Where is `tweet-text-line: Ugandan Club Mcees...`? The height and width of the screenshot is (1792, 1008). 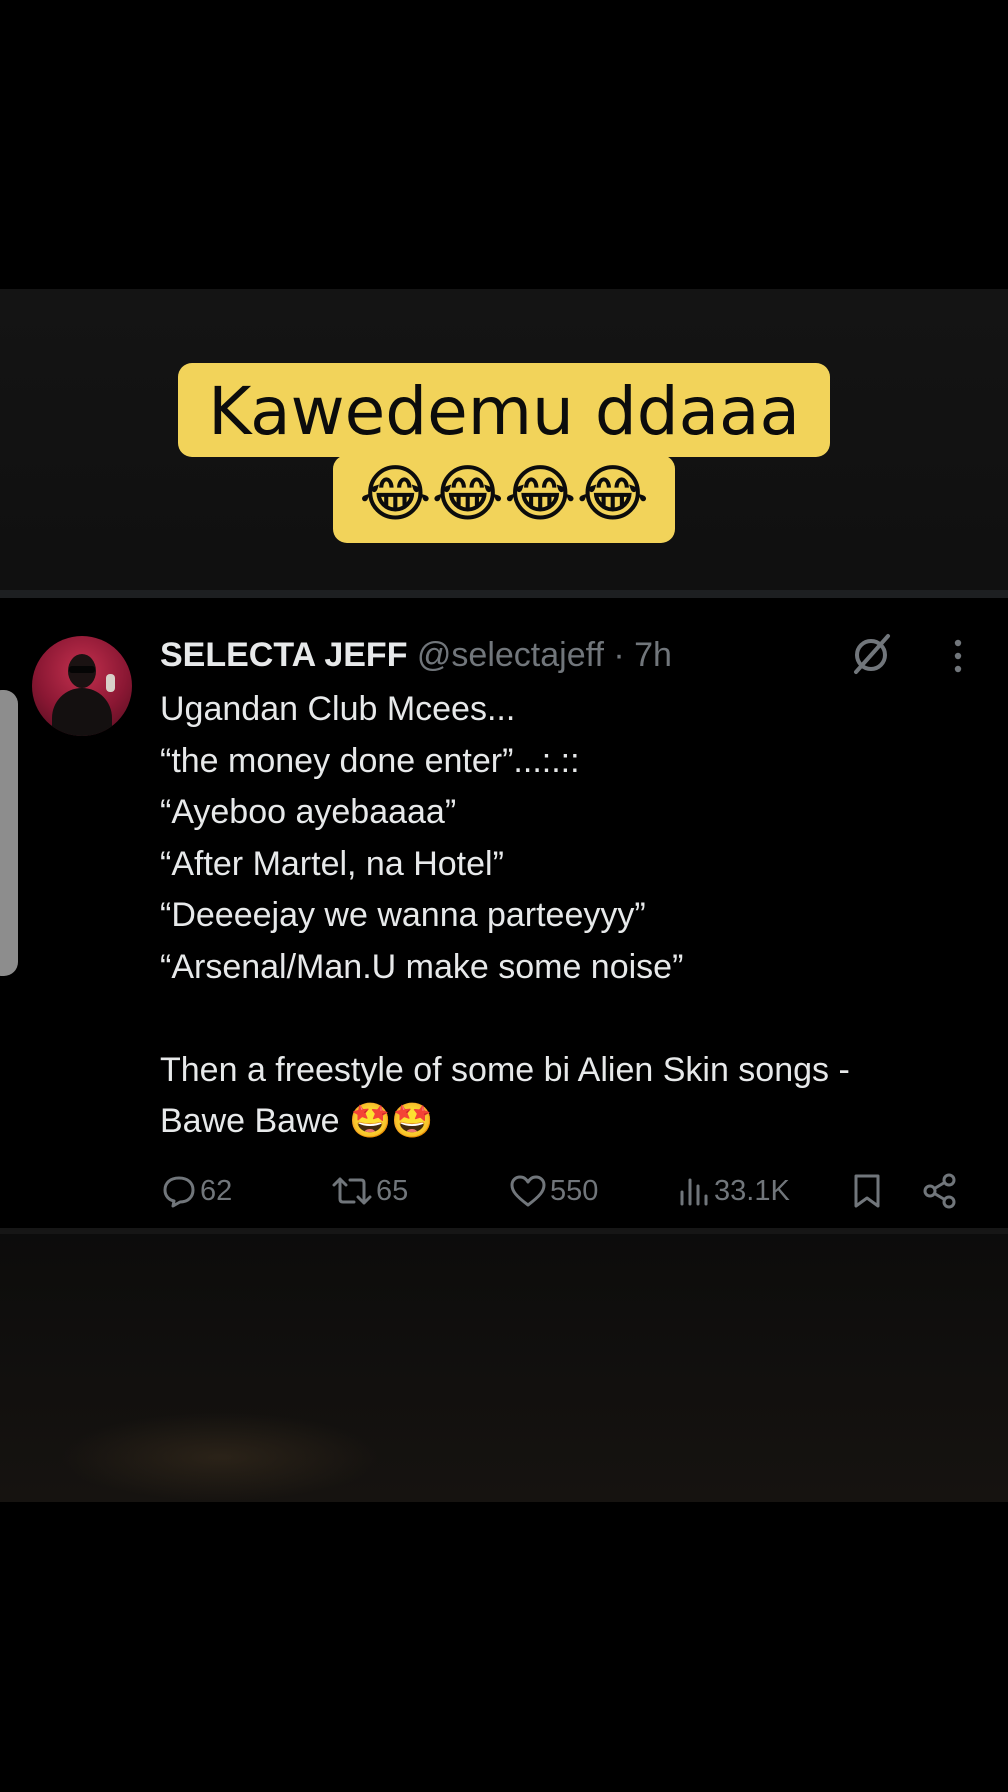 tweet-text-line: Ugandan Club Mcees... is located at coordinates (338, 709).